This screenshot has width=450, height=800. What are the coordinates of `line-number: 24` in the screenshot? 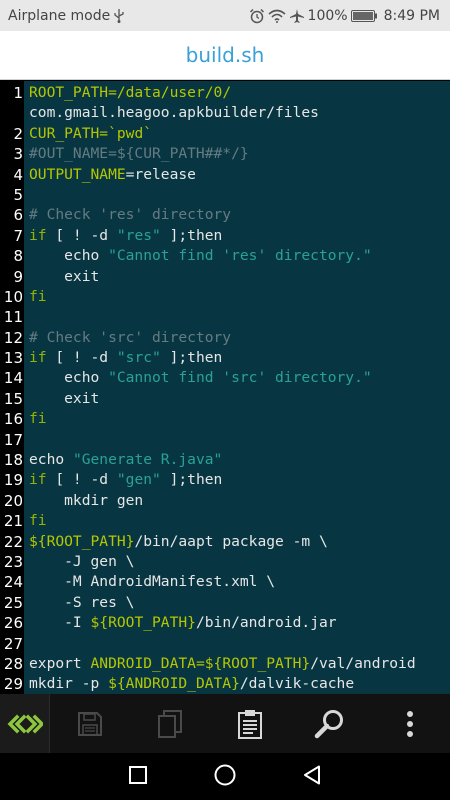 It's located at (13, 582).